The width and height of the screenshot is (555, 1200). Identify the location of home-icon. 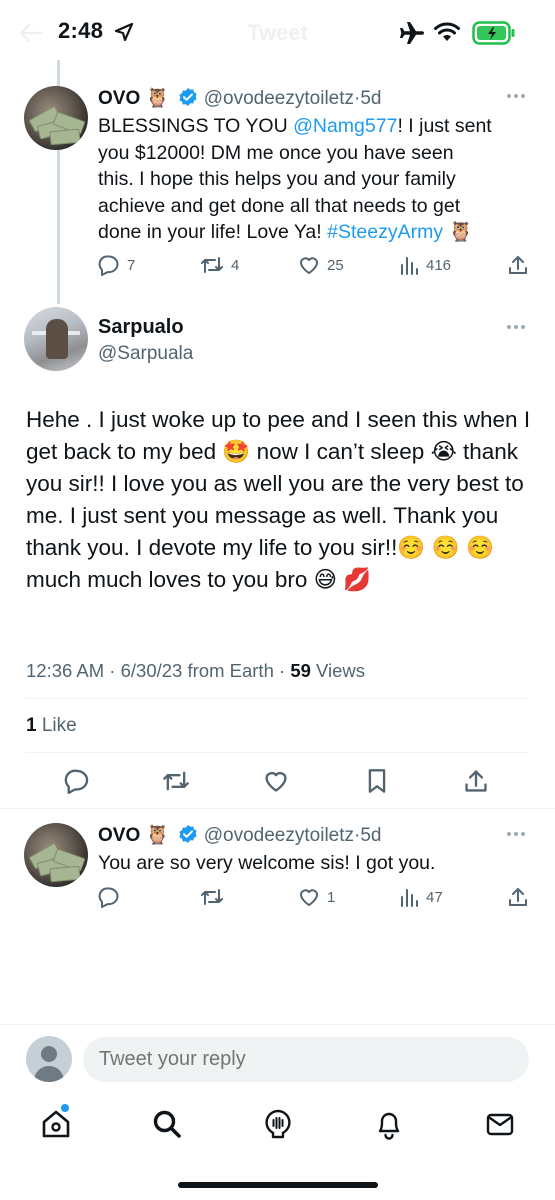
(56, 1124).